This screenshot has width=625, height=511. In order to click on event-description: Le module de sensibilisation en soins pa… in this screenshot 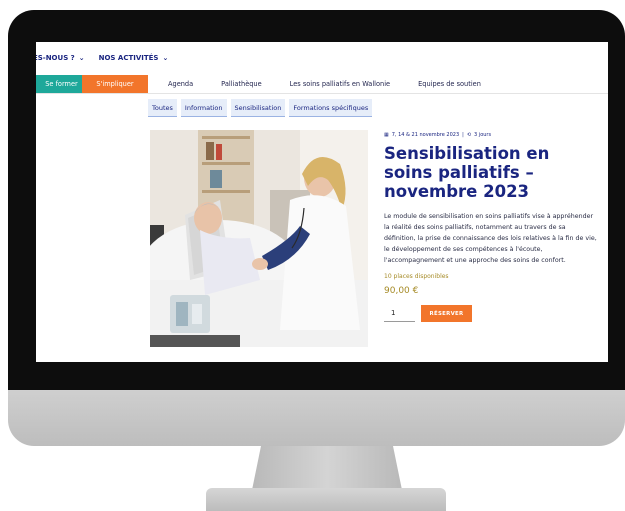, I will do `click(490, 238)`.